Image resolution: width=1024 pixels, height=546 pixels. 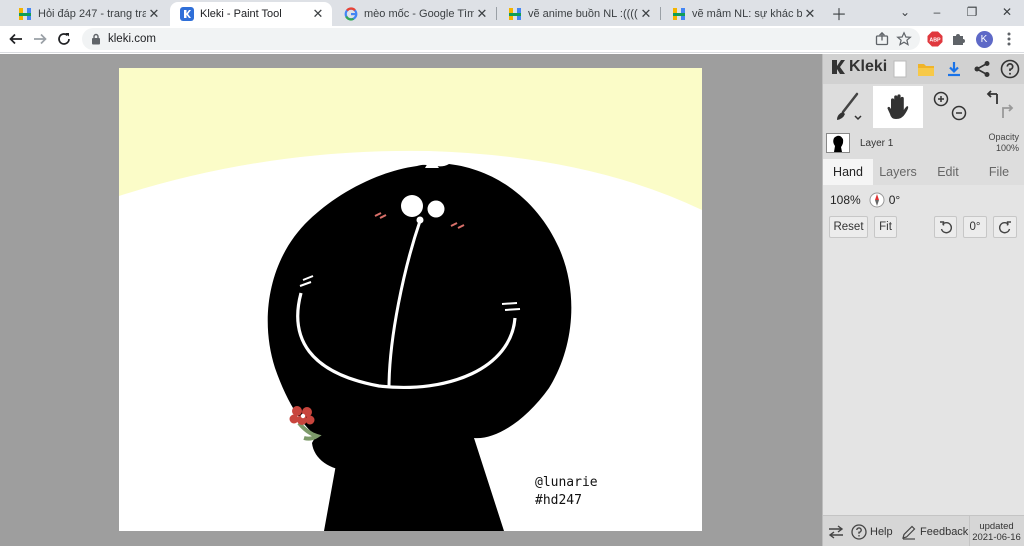 What do you see at coordinates (839, 14) in the screenshot?
I see `new-tab-button: ＋` at bounding box center [839, 14].